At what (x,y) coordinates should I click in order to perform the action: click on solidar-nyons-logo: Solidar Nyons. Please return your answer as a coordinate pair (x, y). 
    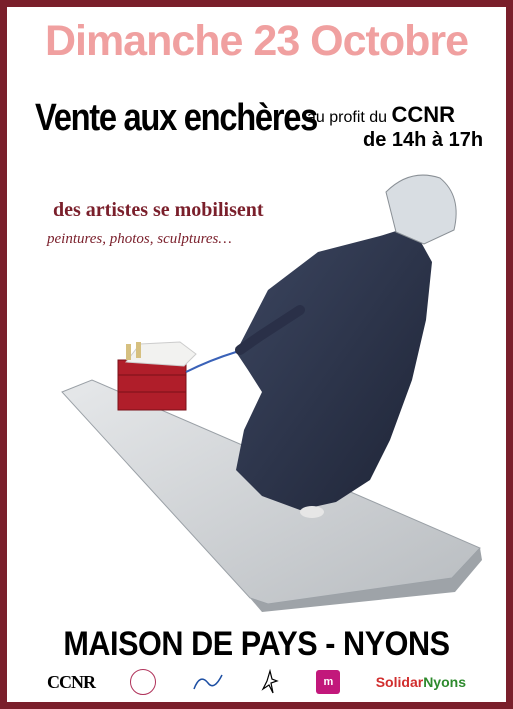
    Looking at the image, I should click on (421, 682).